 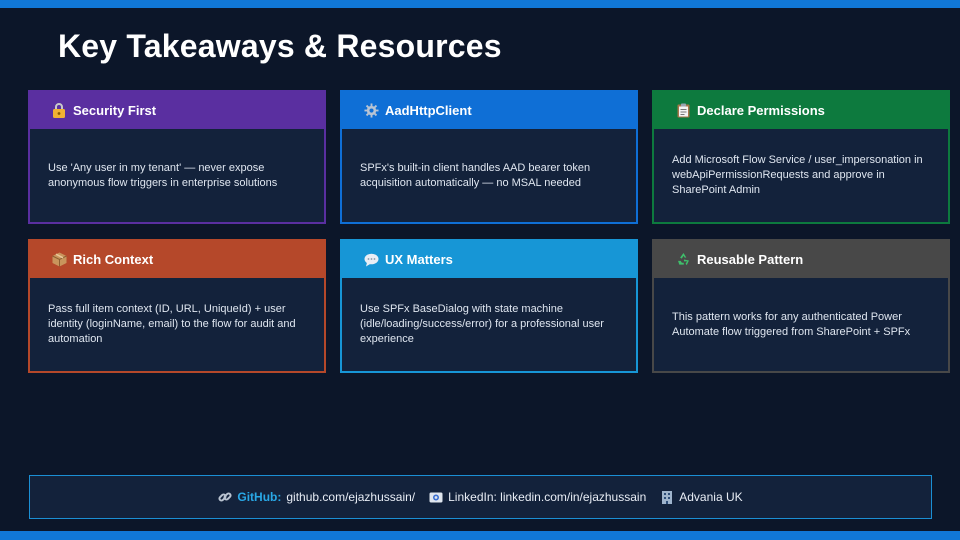 I want to click on top-accent-bar, so click(x=480, y=4).